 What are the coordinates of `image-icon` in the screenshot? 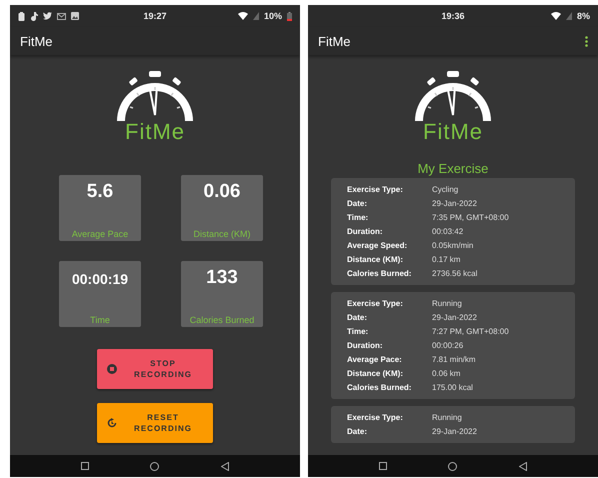 It's located at (75, 16).